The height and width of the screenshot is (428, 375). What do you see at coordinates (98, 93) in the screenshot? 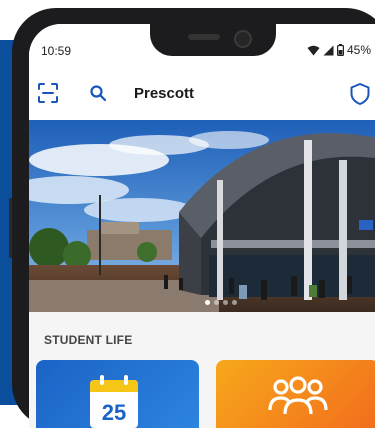
I see `search-icon` at bounding box center [98, 93].